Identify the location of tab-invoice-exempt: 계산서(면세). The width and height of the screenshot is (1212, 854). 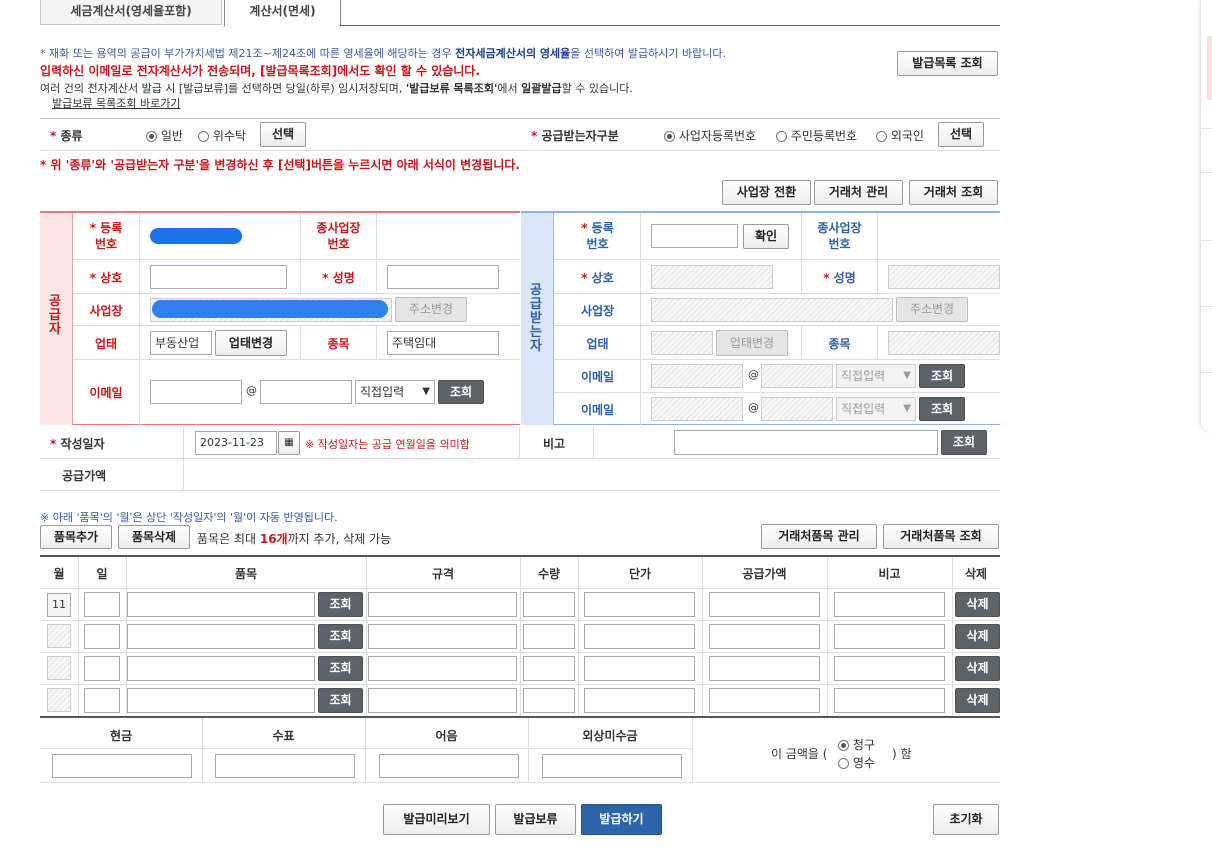
(282, 13).